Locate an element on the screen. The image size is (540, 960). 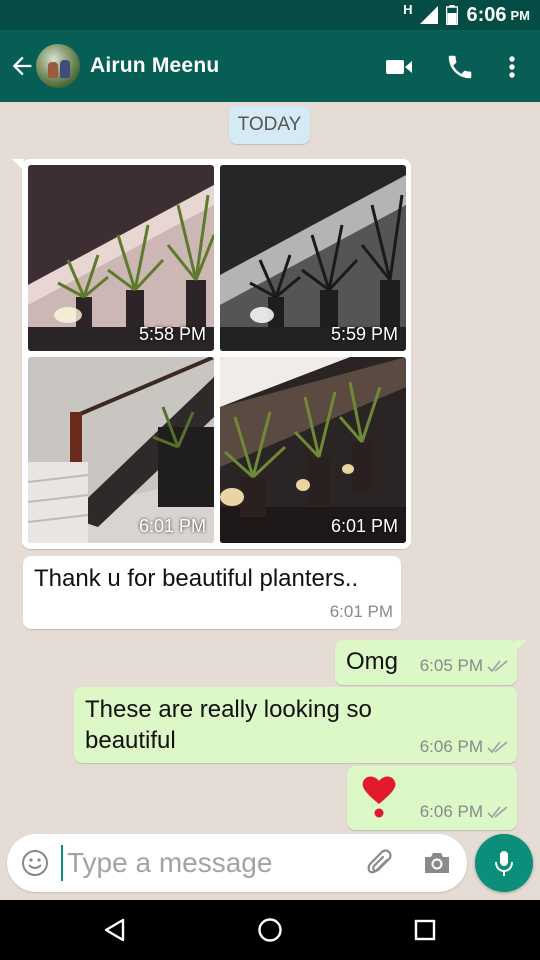
more-options-icon is located at coordinates (512, 67).